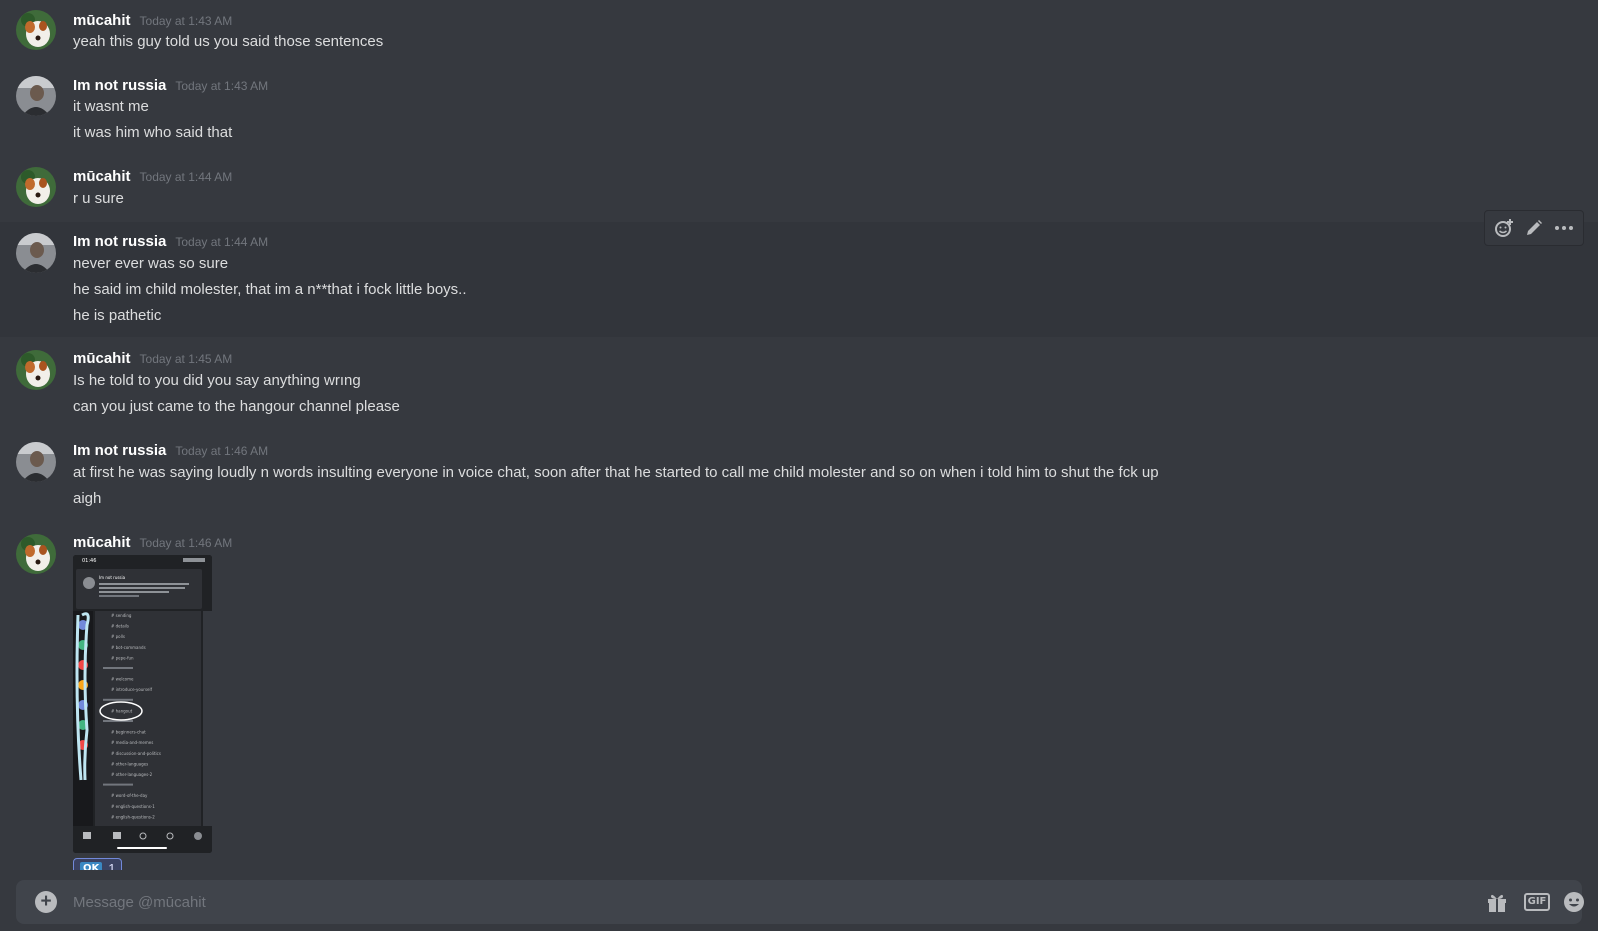 Image resolution: width=1598 pixels, height=931 pixels. What do you see at coordinates (122, 679) in the screenshot?
I see `attachment-channel-label: # welcome` at bounding box center [122, 679].